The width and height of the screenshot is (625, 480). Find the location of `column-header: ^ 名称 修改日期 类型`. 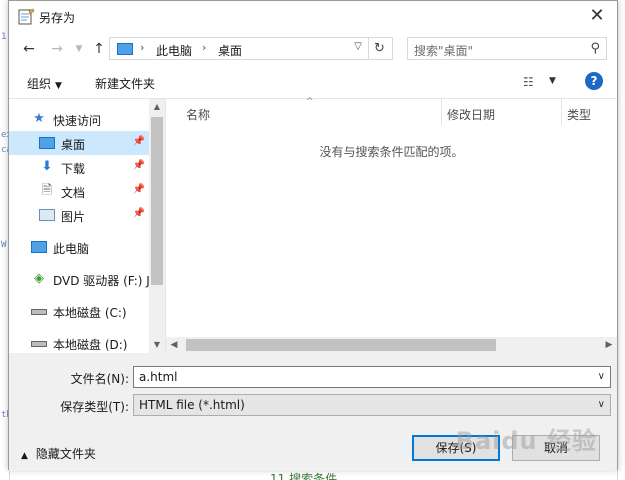

column-header: ^ 名称 修改日期 类型 is located at coordinates (391, 111).